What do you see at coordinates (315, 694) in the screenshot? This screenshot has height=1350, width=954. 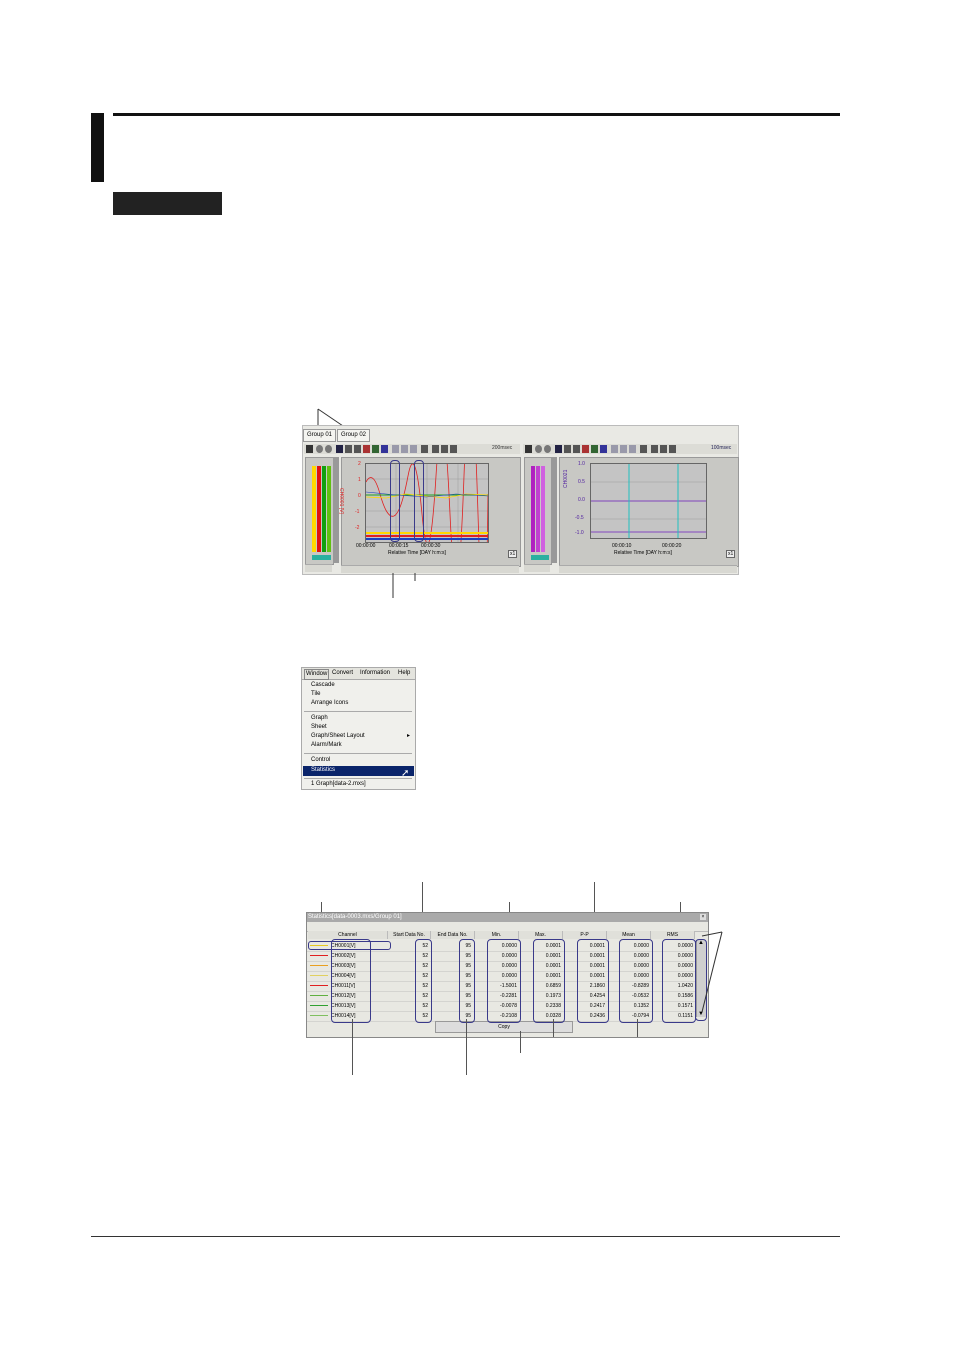 I see `menu-item-tile: Tile` at bounding box center [315, 694].